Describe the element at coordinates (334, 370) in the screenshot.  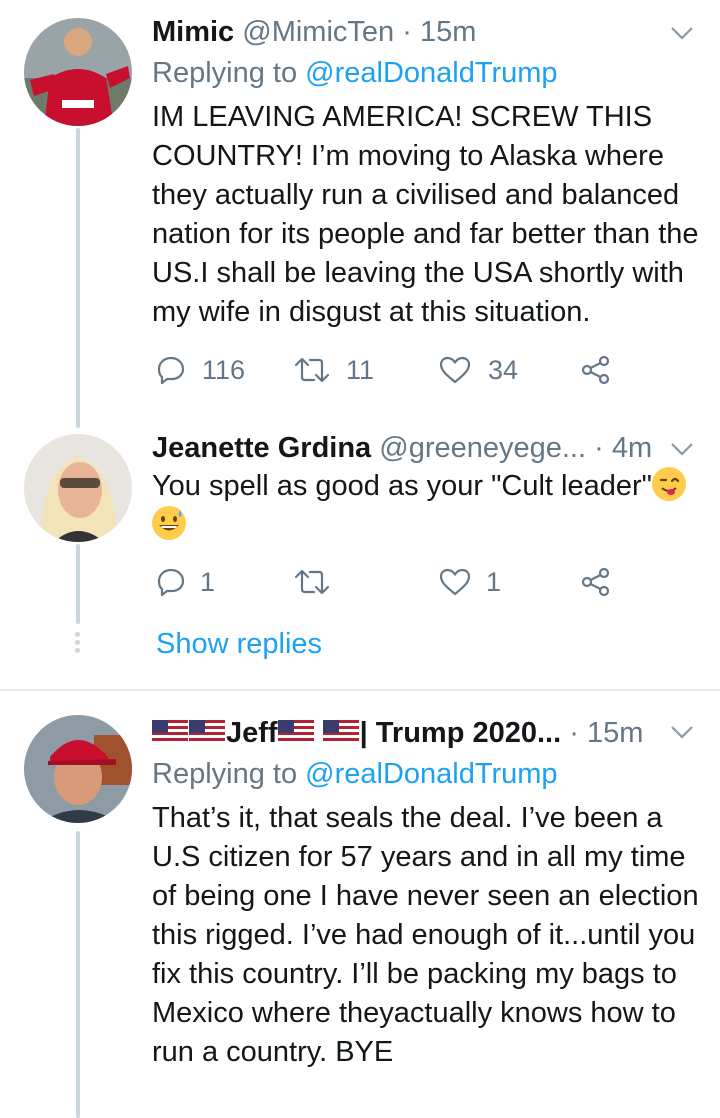
I see `retweet-button: 11` at that location.